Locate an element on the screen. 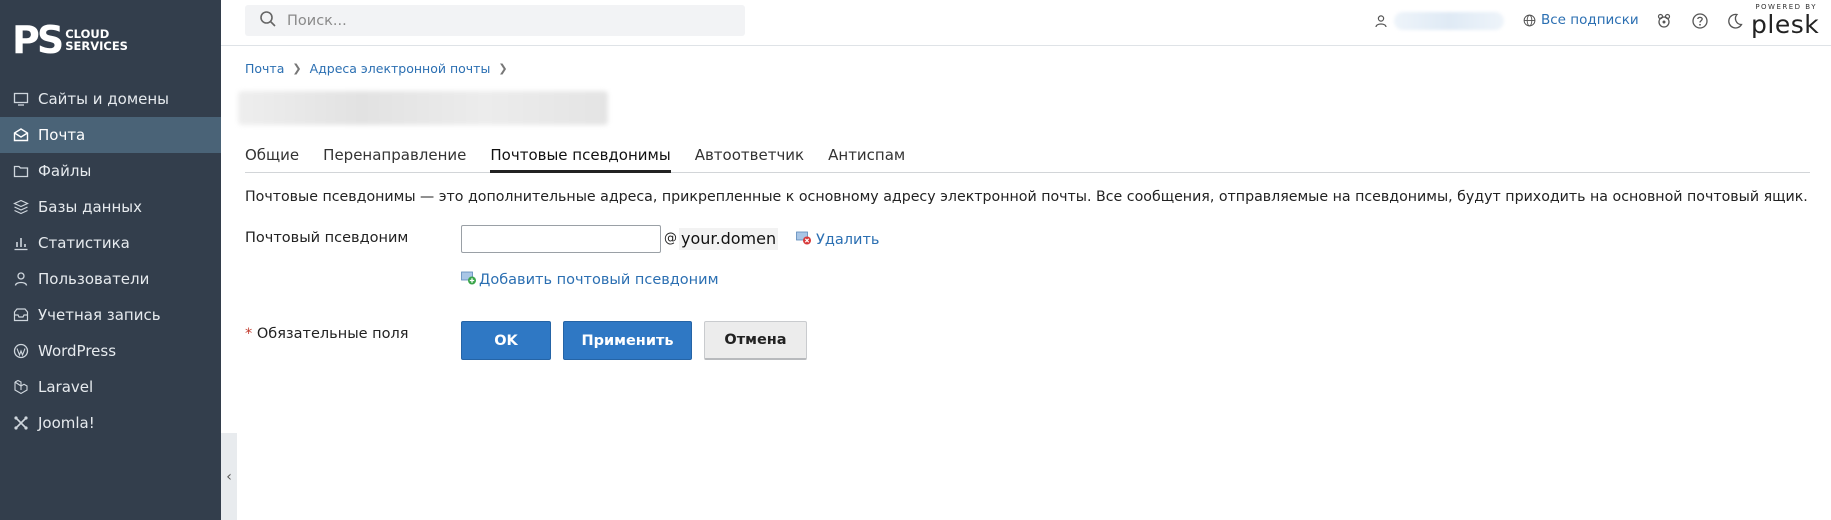 This screenshot has width=1831, height=520. ps-cloud-services-logo: PS CLOUD SERVICES is located at coordinates (70, 40).